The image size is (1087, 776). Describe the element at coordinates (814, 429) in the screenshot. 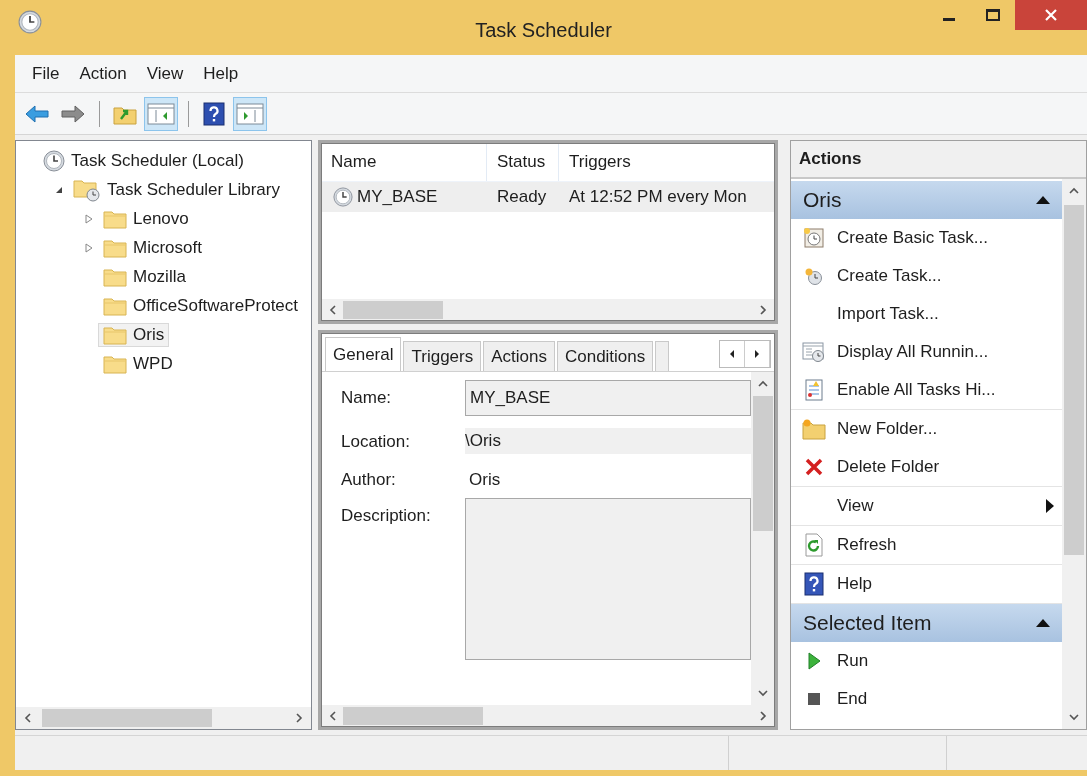

I see `new-folder-icon` at that location.